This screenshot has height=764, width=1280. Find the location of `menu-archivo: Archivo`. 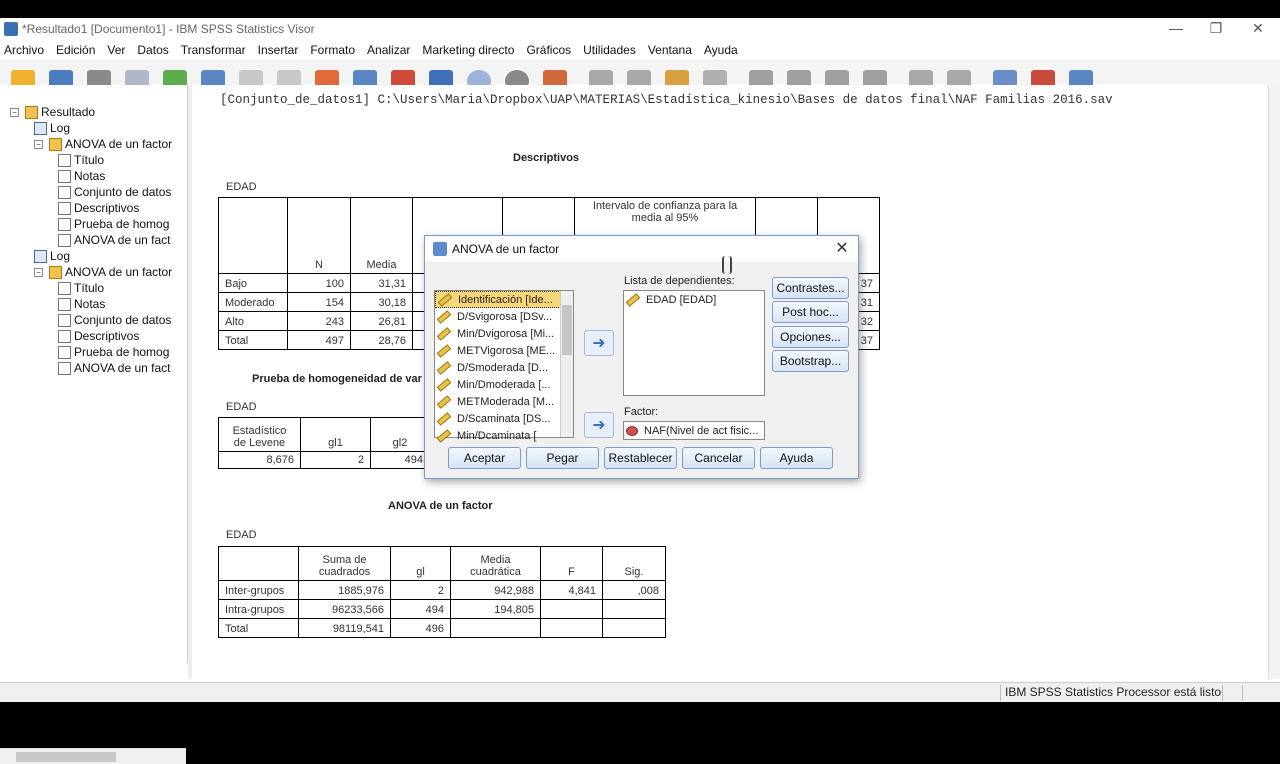

menu-archivo: Archivo is located at coordinates (24, 50).